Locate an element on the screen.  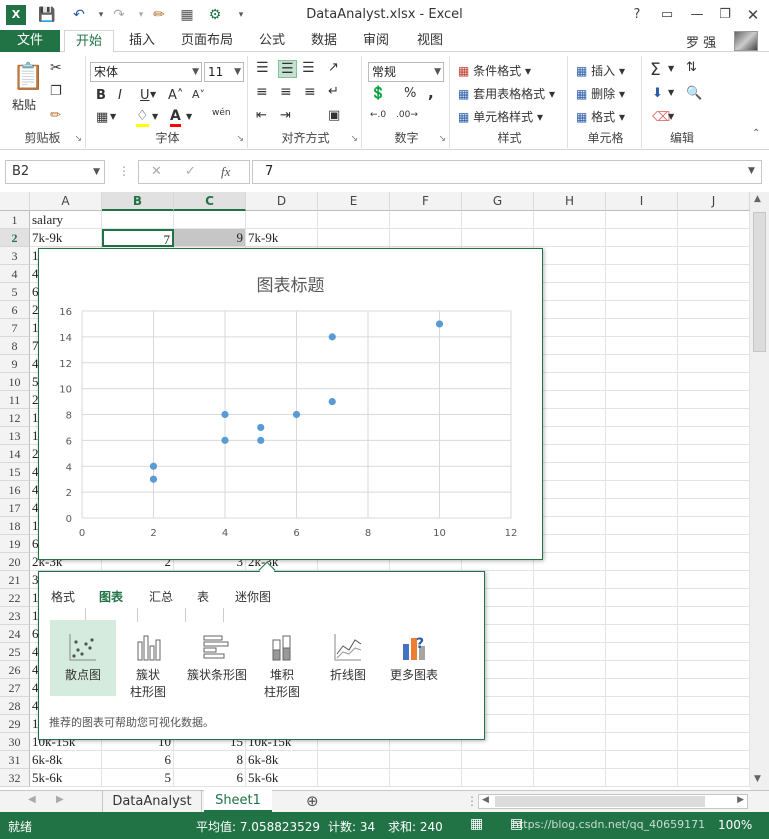
qa-tab-format: 格式 is located at coordinates (63, 596).